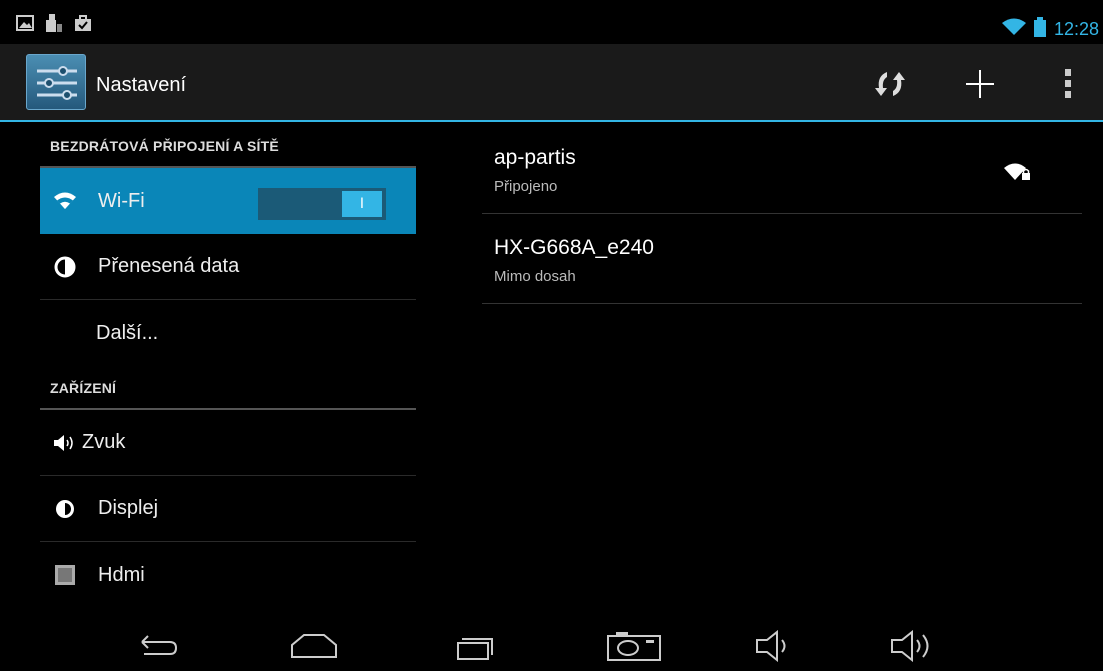 The image size is (1103, 671). What do you see at coordinates (228, 575) in the screenshot?
I see `settings-item-hdmi: Hdmi` at bounding box center [228, 575].